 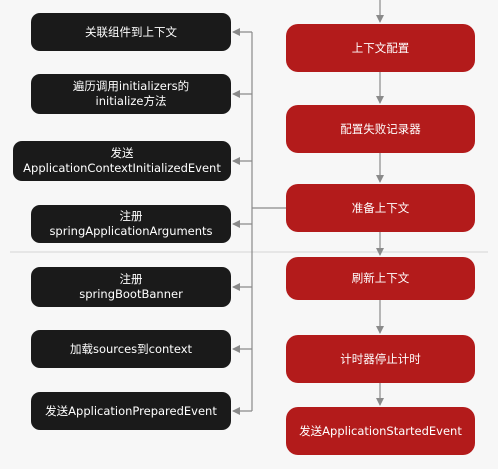 What do you see at coordinates (380, 48) in the screenshot?
I see `step-context-config: 上下文配置` at bounding box center [380, 48].